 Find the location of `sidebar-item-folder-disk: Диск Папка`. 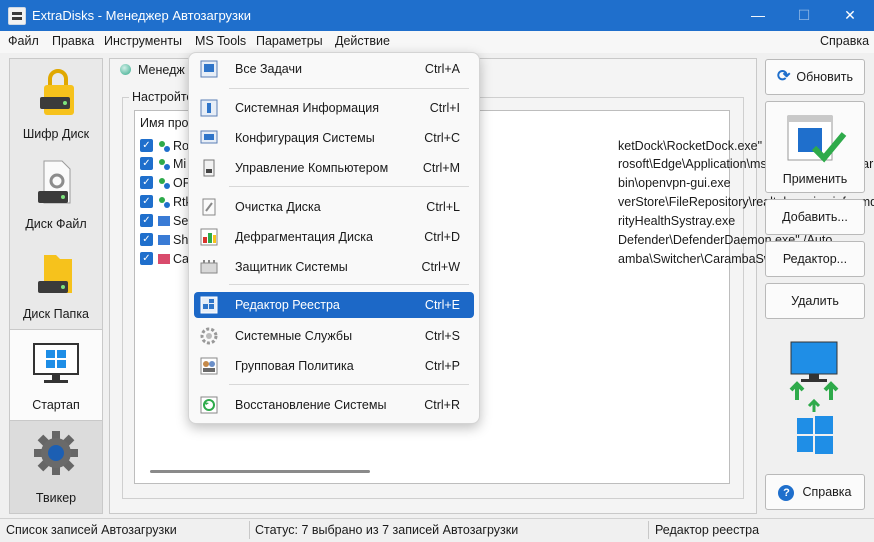

sidebar-item-folder-disk: Диск Папка is located at coordinates (56, 284).